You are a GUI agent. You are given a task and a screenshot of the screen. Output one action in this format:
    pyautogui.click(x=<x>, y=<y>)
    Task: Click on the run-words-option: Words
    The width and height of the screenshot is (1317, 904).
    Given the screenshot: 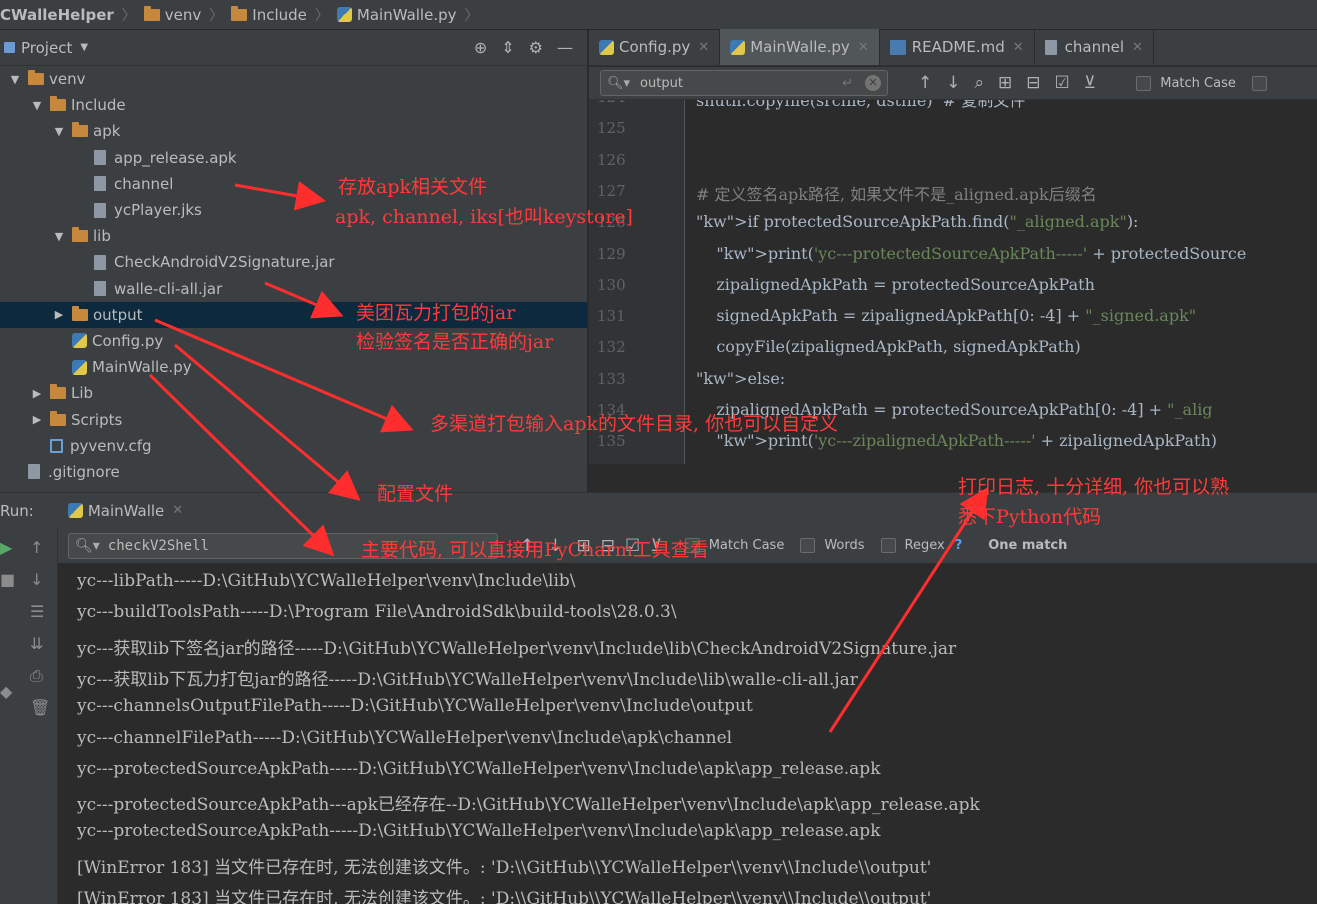 What is the action you would take?
    pyautogui.click(x=832, y=545)
    